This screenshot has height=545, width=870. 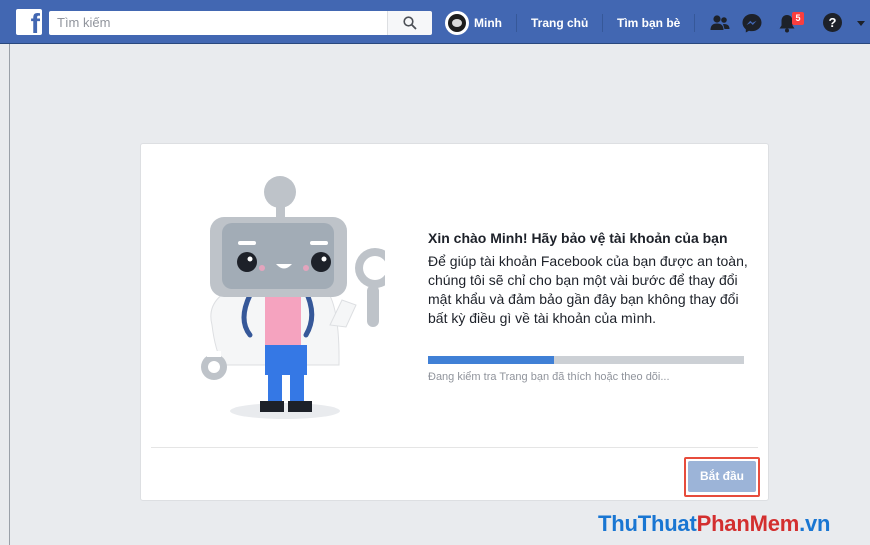 What do you see at coordinates (648, 23) in the screenshot?
I see `find-friends-link: Tìm bạn bè` at bounding box center [648, 23].